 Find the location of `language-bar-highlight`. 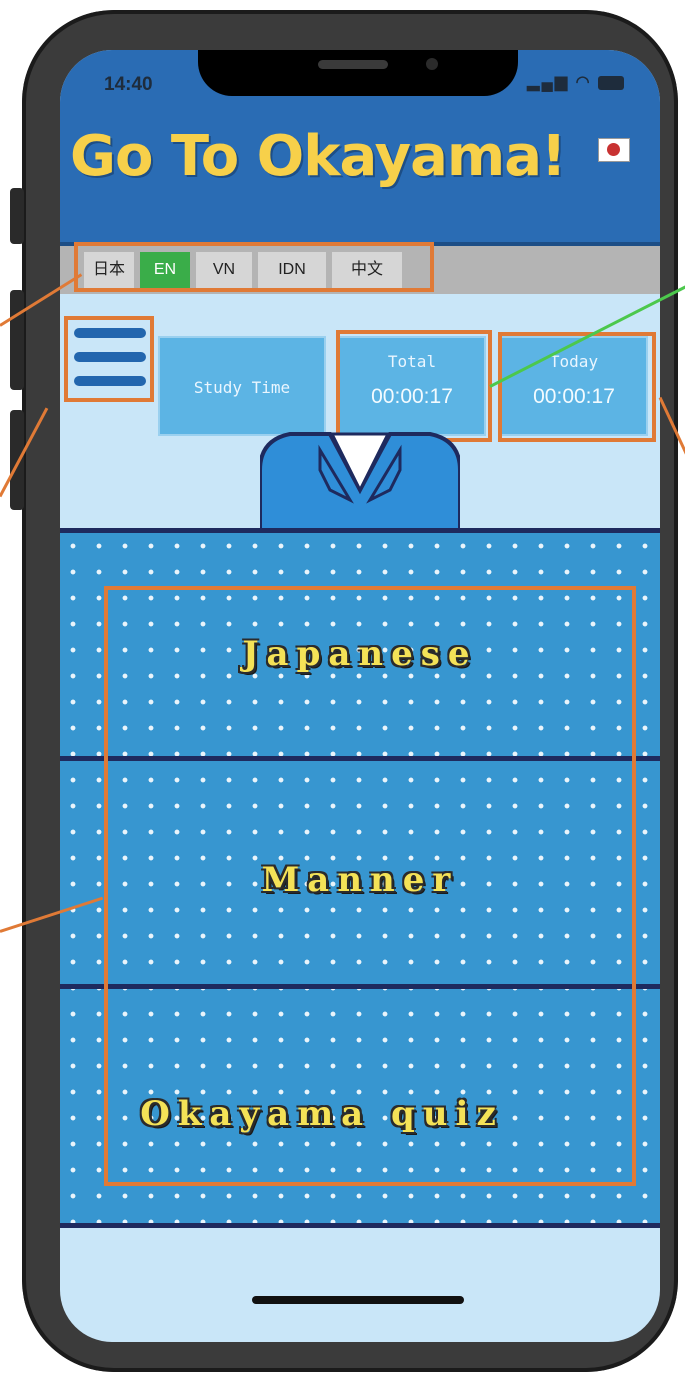

language-bar-highlight is located at coordinates (254, 267).